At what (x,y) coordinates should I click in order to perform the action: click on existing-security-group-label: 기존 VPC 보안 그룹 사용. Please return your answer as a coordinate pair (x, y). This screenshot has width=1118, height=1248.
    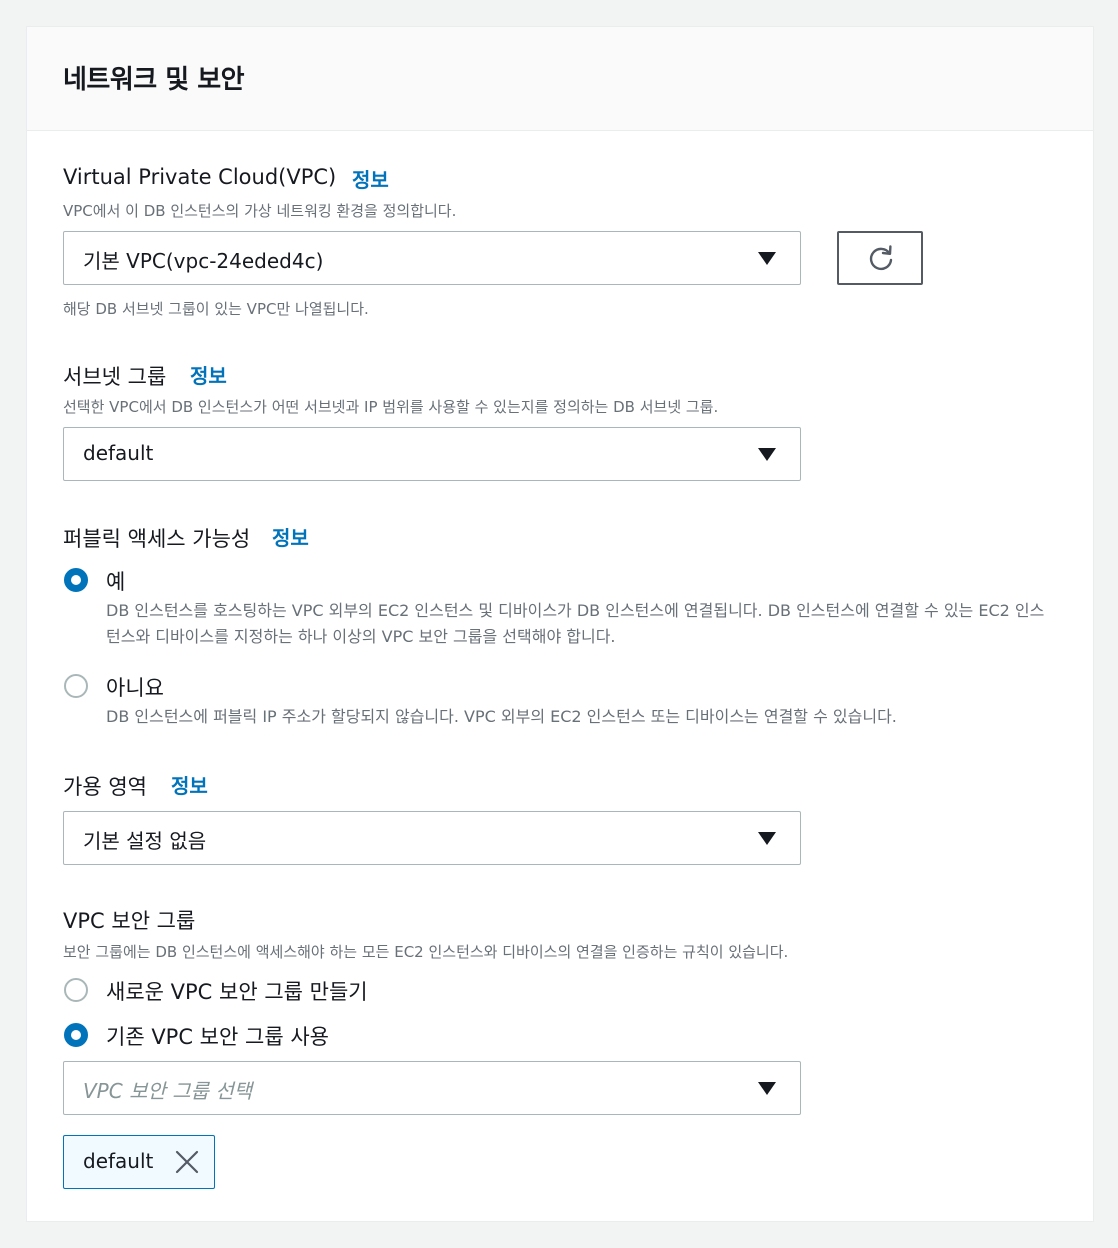
    Looking at the image, I should click on (217, 1036).